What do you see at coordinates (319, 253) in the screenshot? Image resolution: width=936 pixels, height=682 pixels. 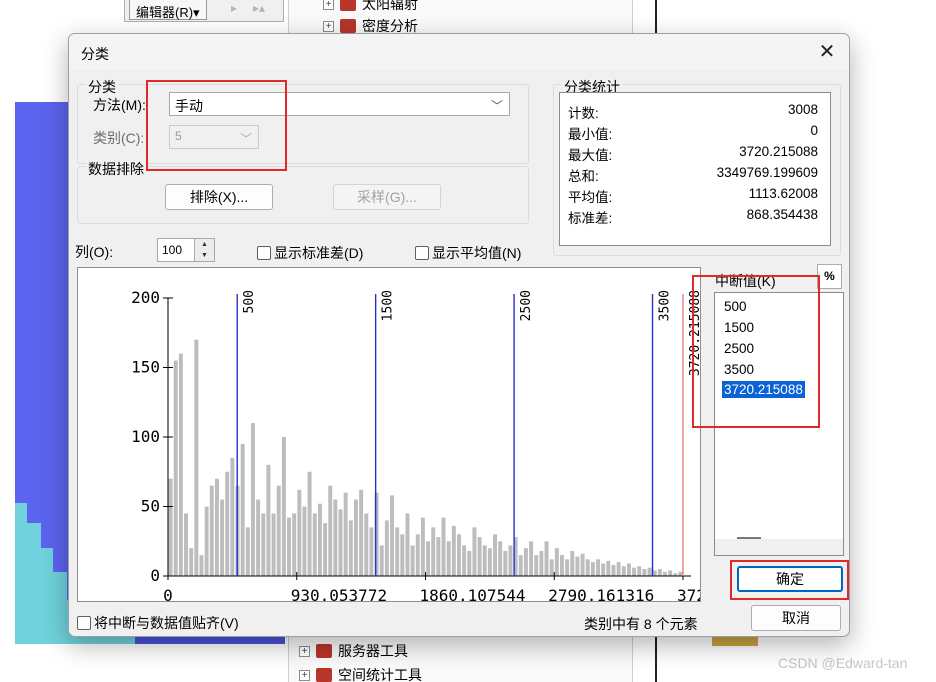 I see `show-std-label: 显示标准差(D)` at bounding box center [319, 253].